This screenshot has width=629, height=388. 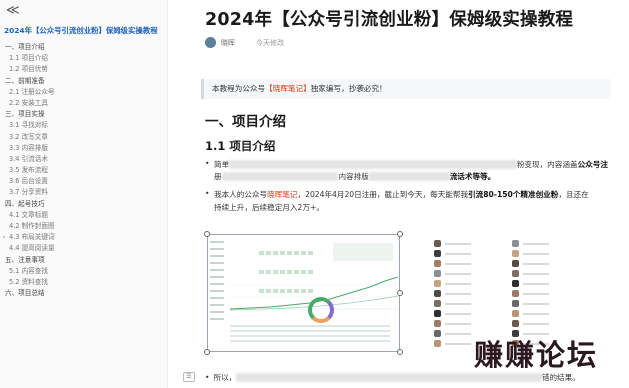 I want to click on toc-item: 4.1 文章标题, so click(x=83, y=215).